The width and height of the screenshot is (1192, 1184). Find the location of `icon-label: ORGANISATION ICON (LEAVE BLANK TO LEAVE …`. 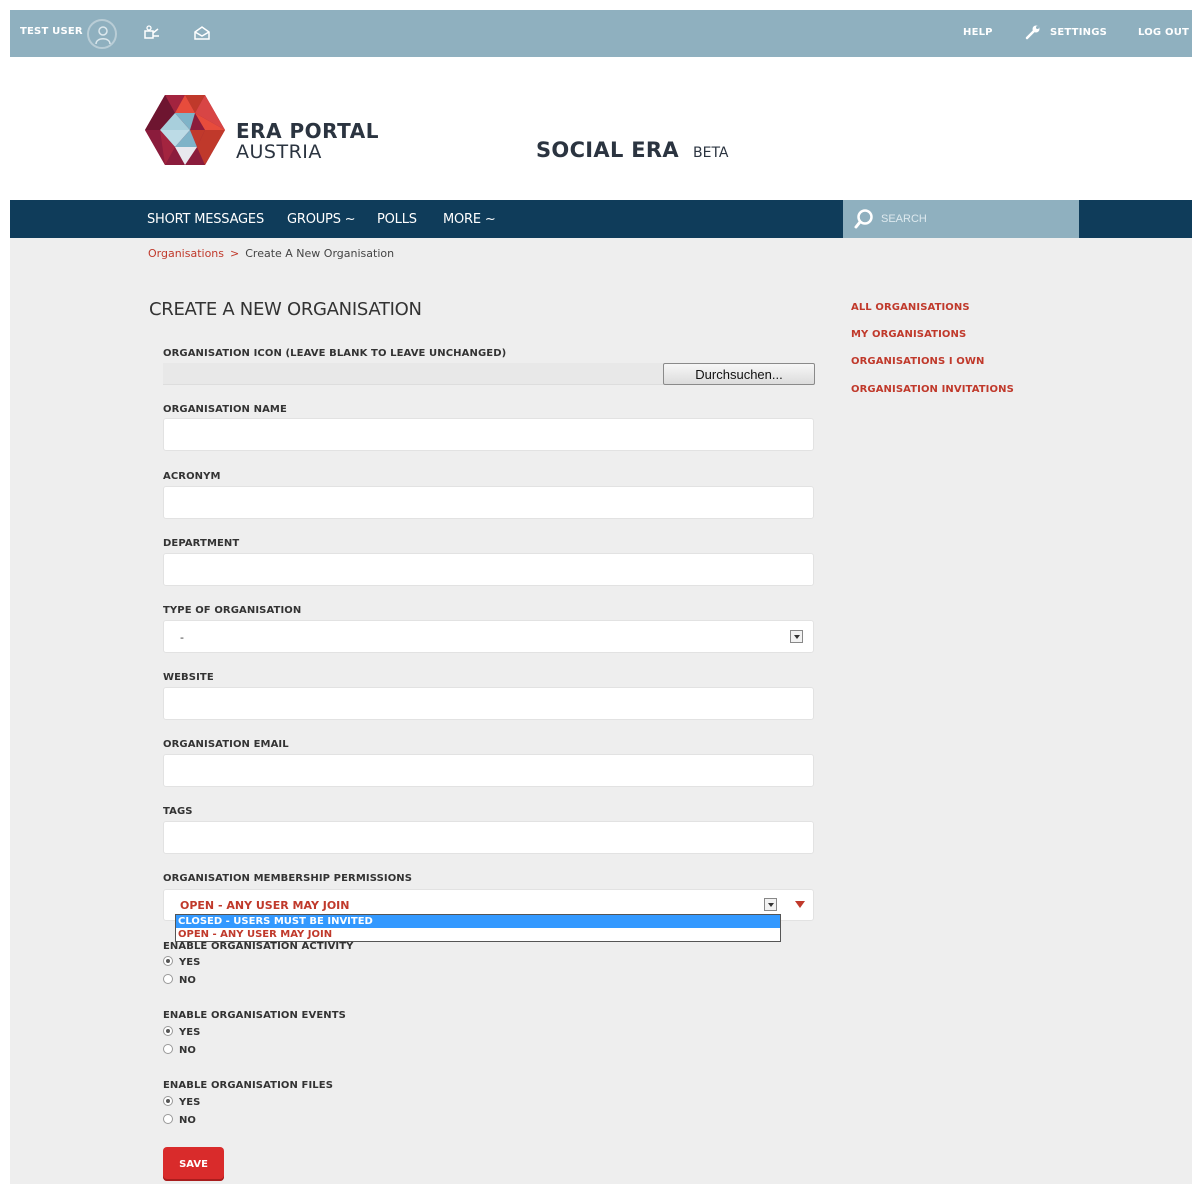

icon-label: ORGANISATION ICON (LEAVE BLANK TO LEAVE … is located at coordinates (335, 353).